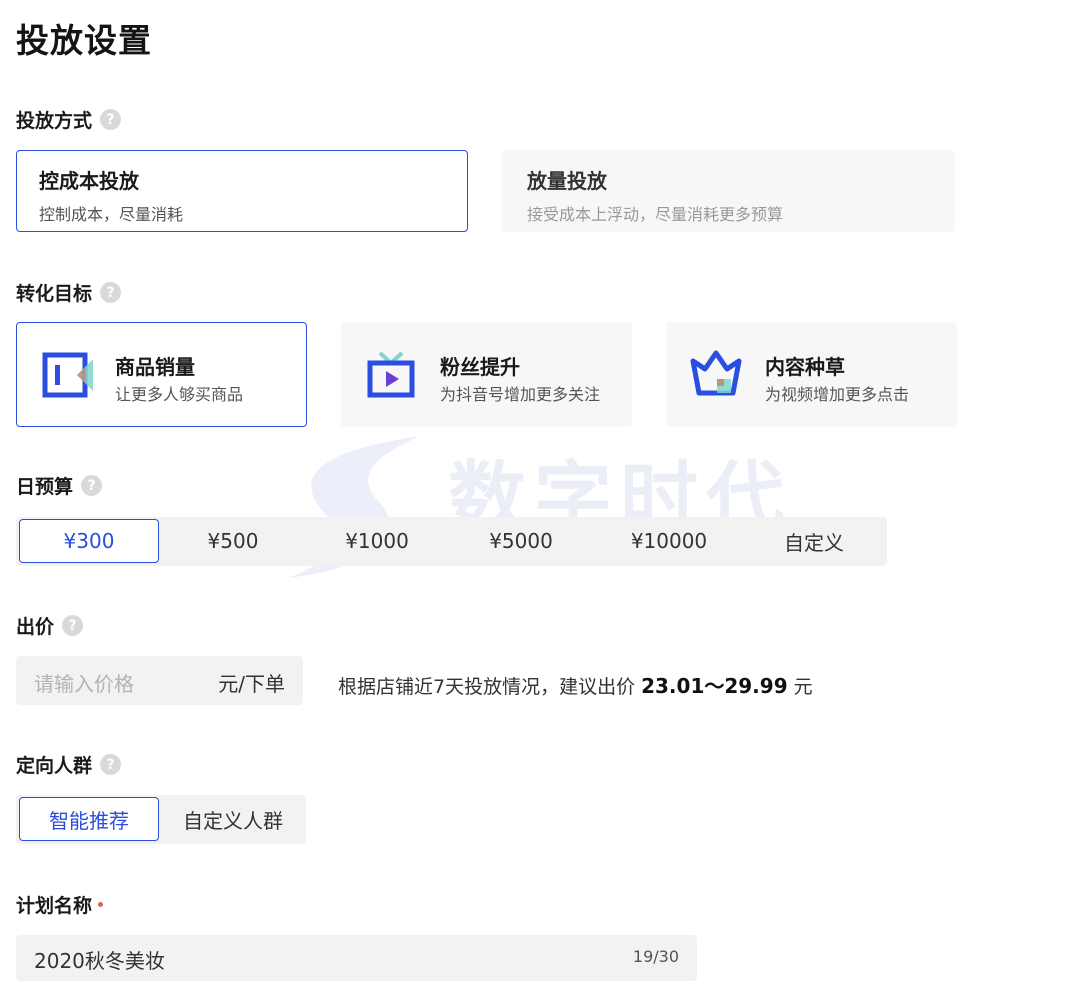 Image resolution: width=1080 pixels, height=1003 pixels. I want to click on bid-input: 请输入价格 元/下单, so click(159, 680).